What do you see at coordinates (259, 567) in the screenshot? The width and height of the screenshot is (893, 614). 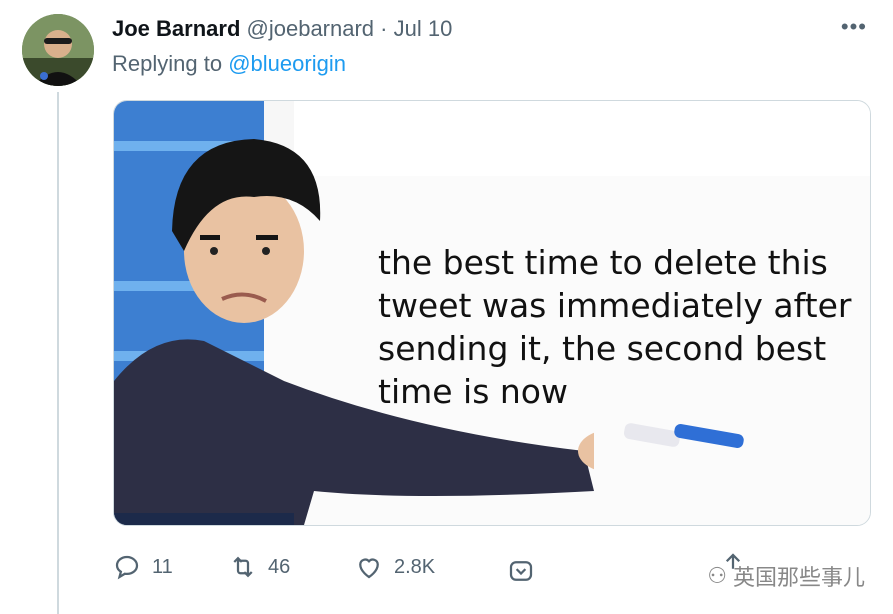 I see `retweet-button: 46` at bounding box center [259, 567].